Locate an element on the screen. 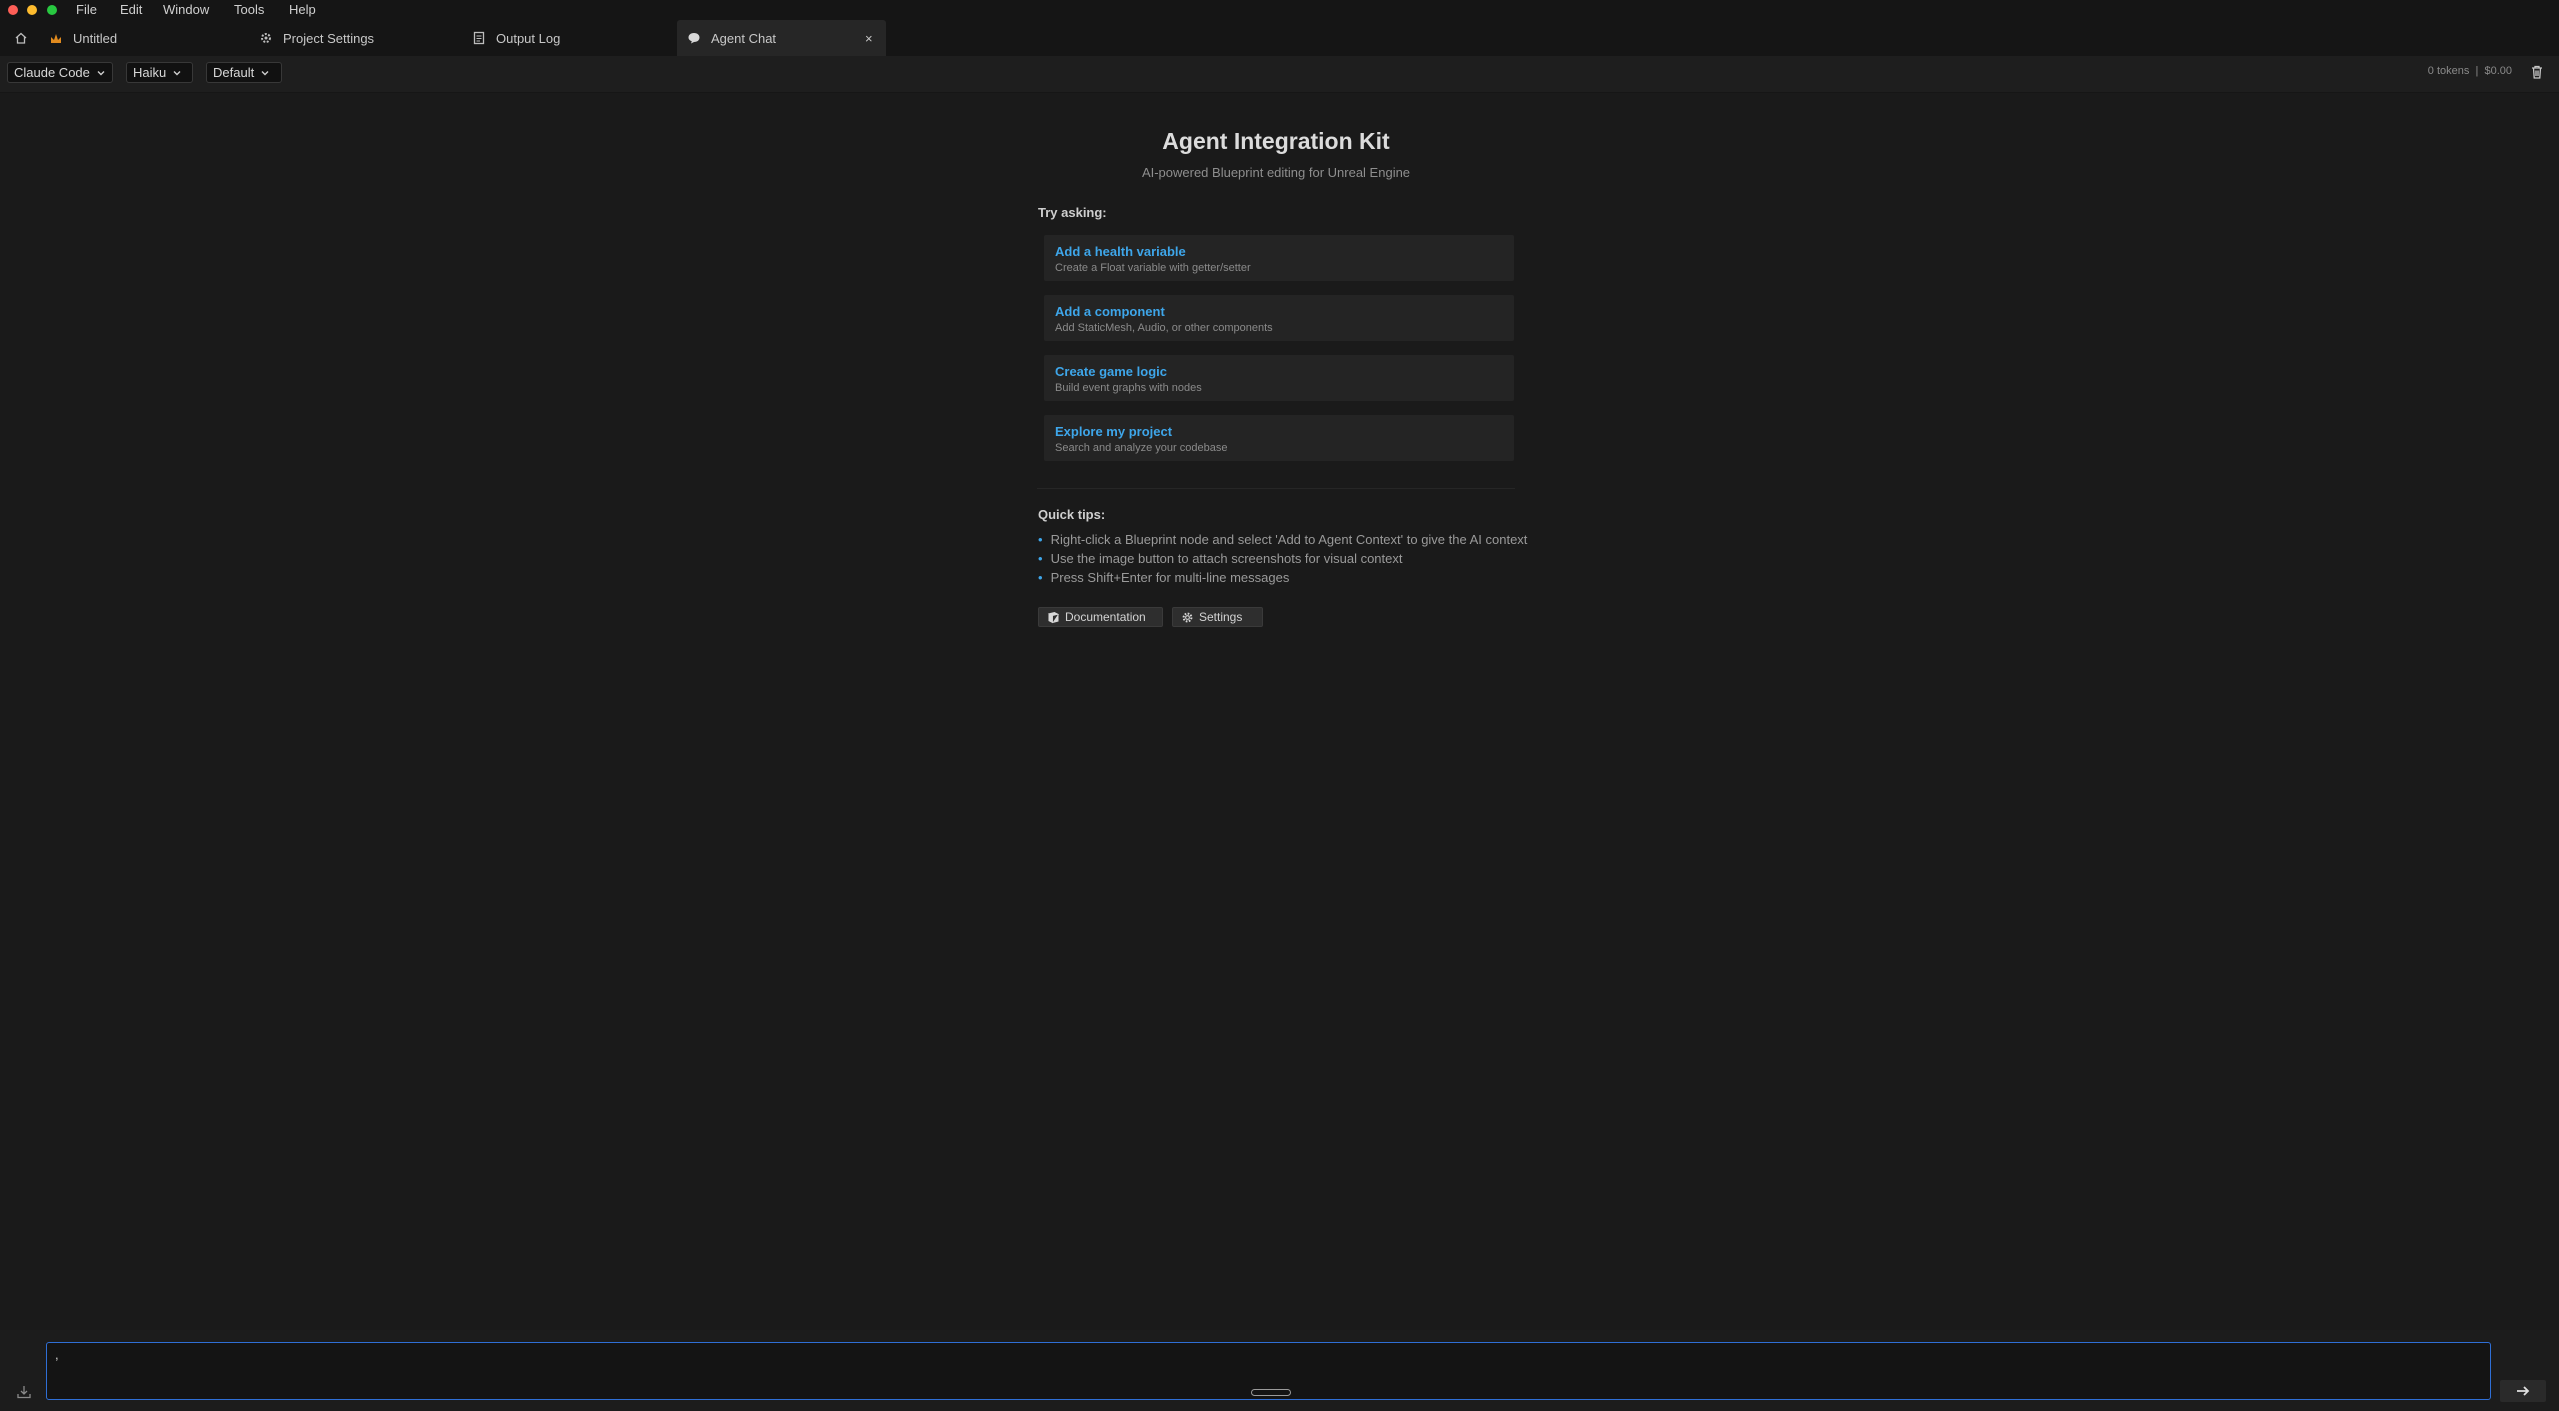 Image resolution: width=2559 pixels, height=1411 pixels. suggestion-title: Create game logic is located at coordinates (1111, 371).